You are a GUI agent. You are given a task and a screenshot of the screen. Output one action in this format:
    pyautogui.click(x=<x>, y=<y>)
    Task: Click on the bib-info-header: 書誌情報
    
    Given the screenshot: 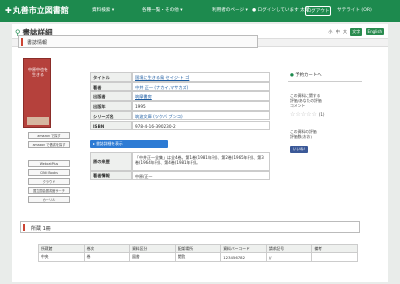 What is the action you would take?
    pyautogui.click(x=138, y=41)
    